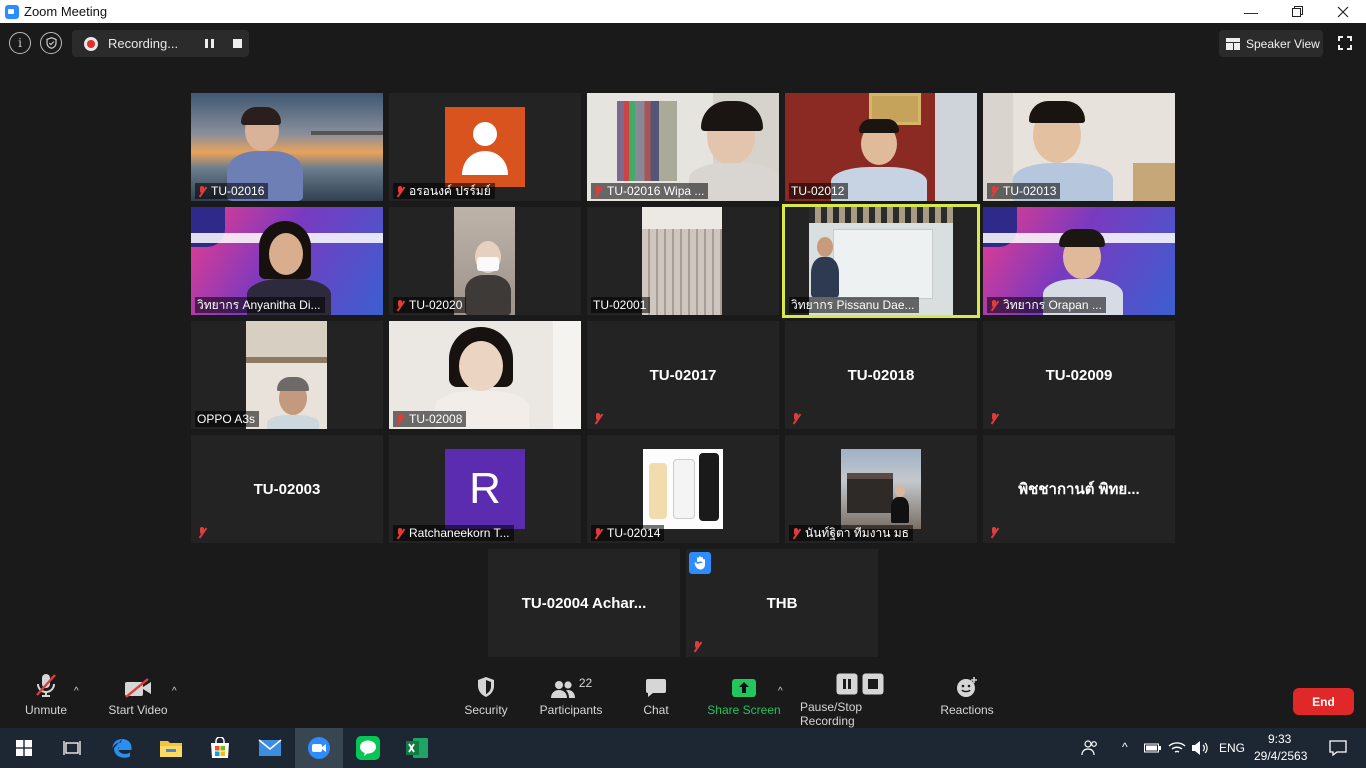 This screenshot has height=768, width=1366. I want to click on encryption-shield-icon, so click(51, 43).